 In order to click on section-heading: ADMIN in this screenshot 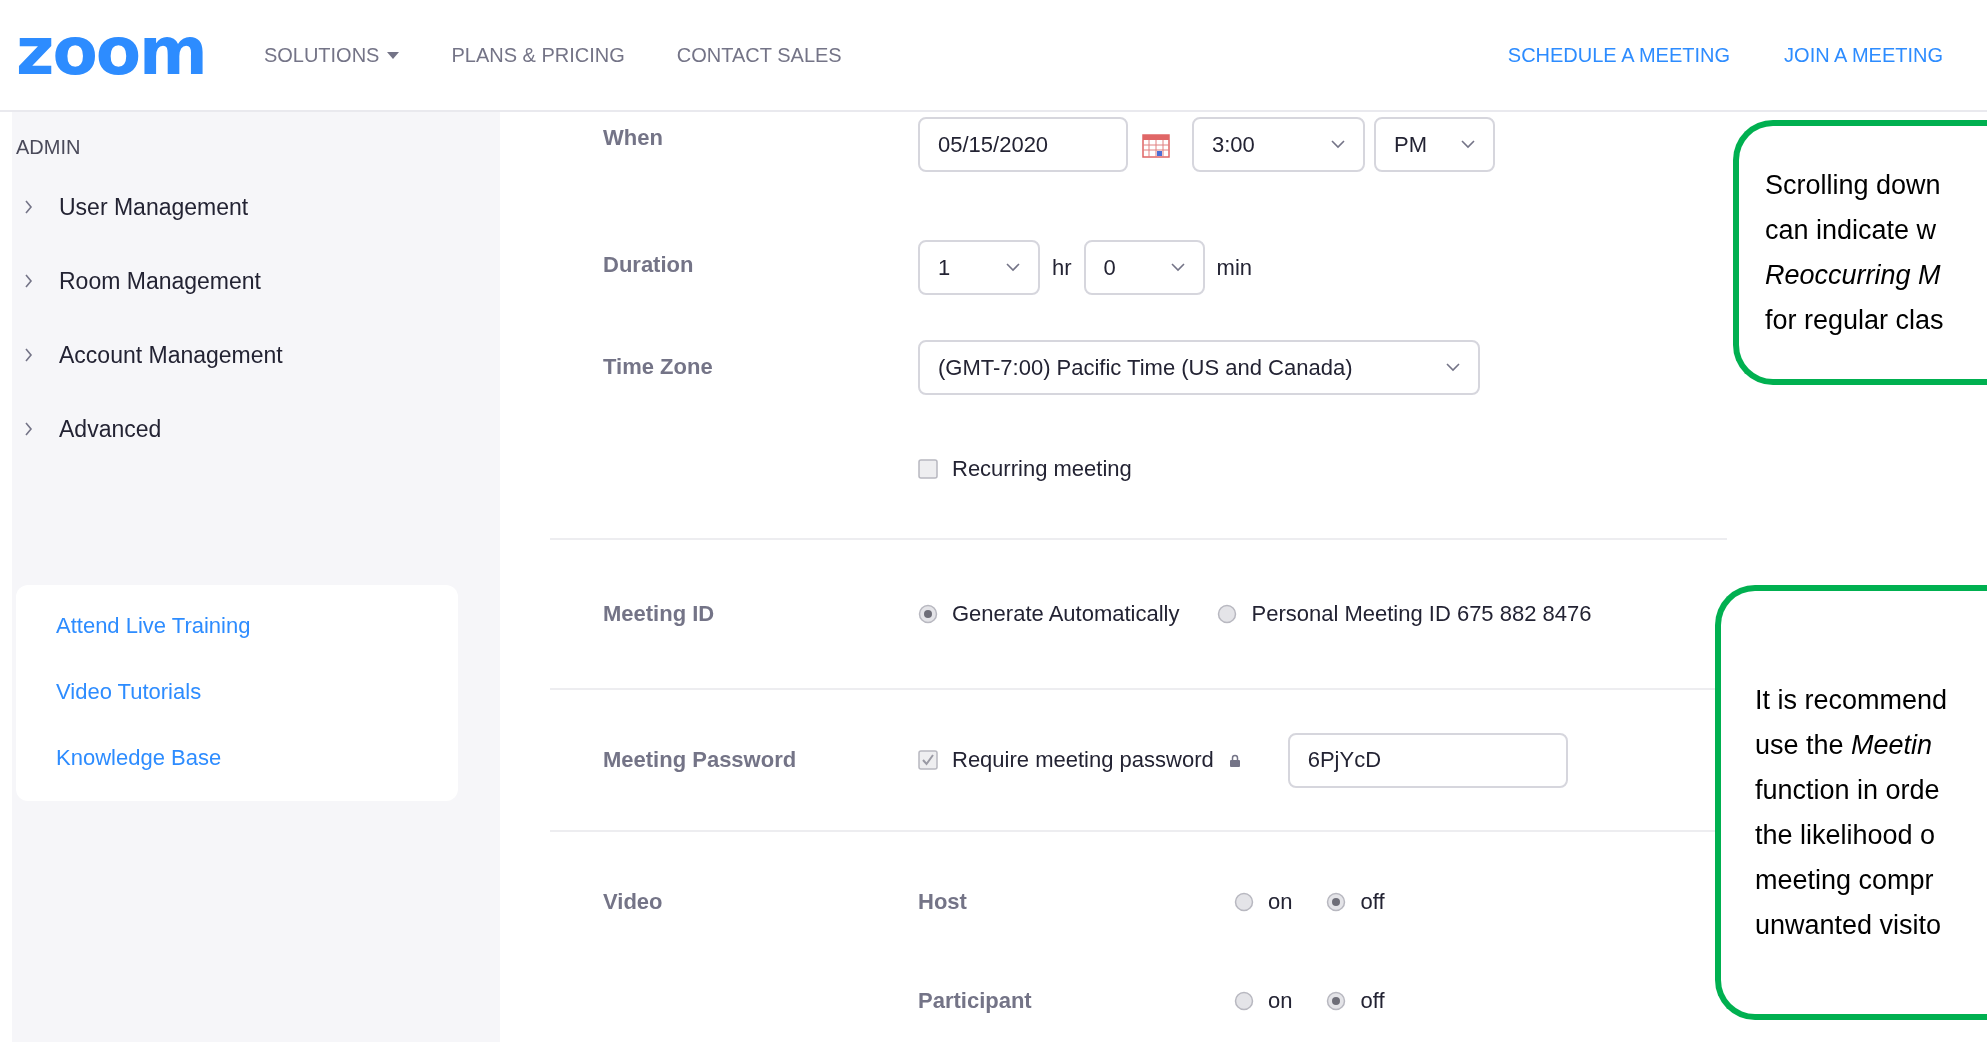, I will do `click(48, 147)`.